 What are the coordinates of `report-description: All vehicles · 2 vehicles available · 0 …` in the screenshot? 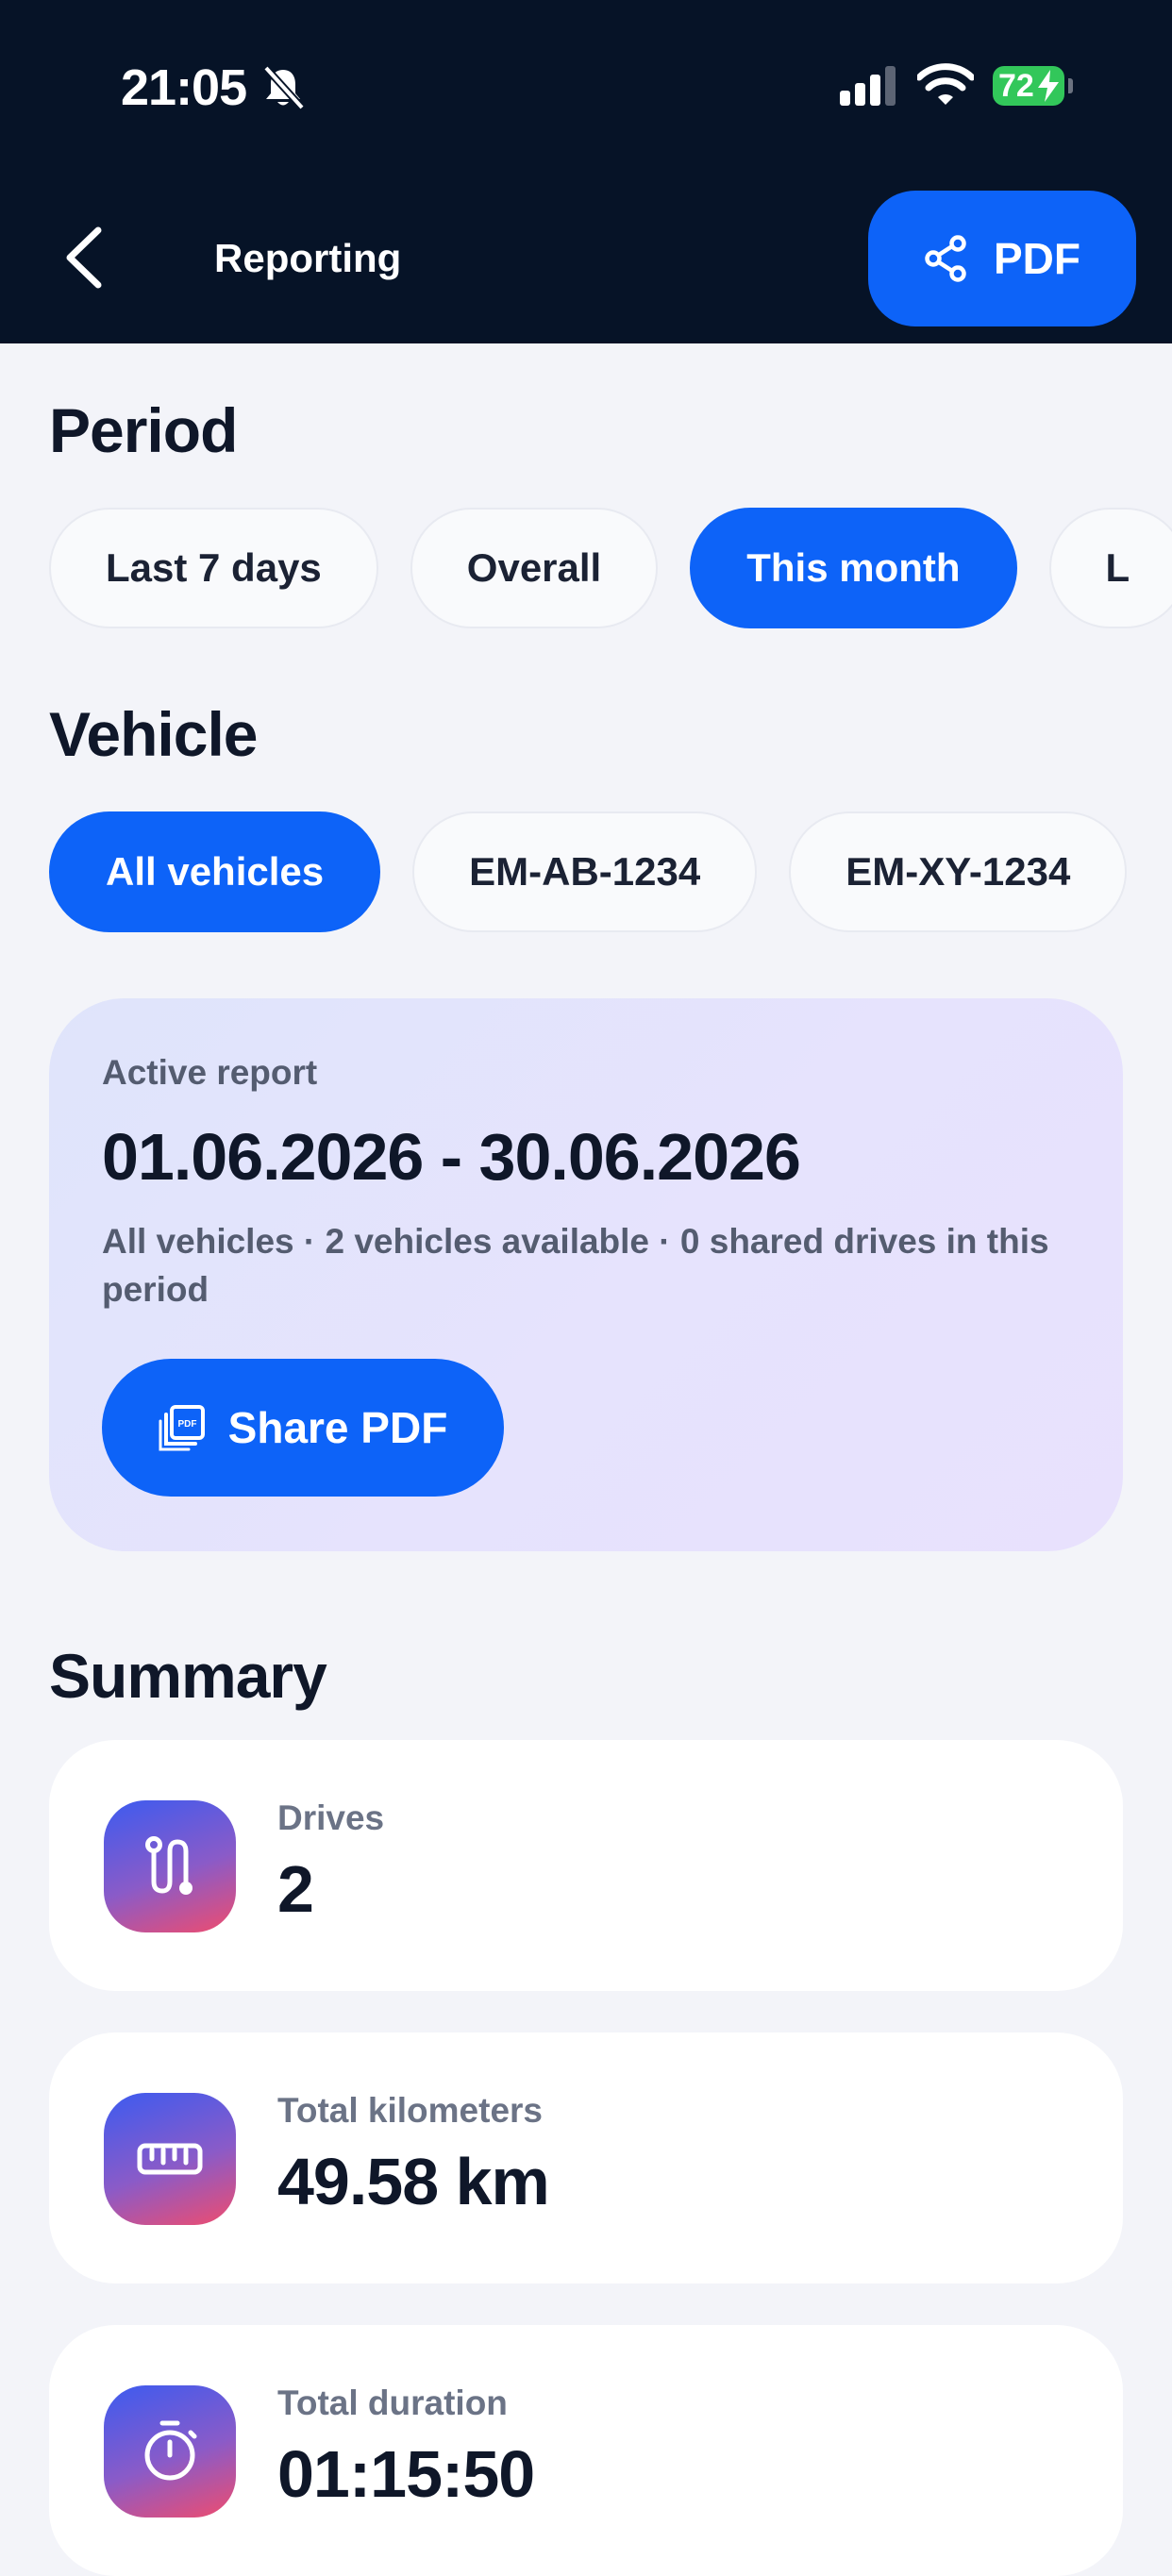 It's located at (575, 1265).